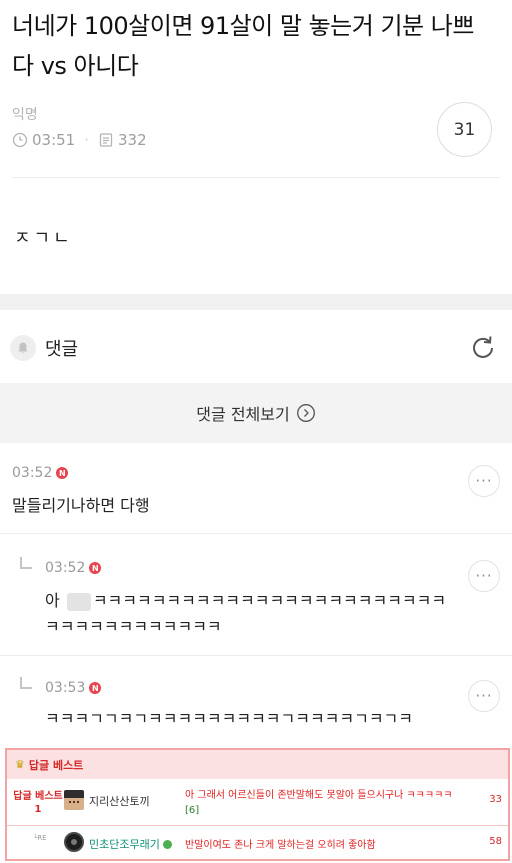 The height and width of the screenshot is (863, 512). What do you see at coordinates (243, 414) in the screenshot?
I see `view-all-label: 댓글 전체보기` at bounding box center [243, 414].